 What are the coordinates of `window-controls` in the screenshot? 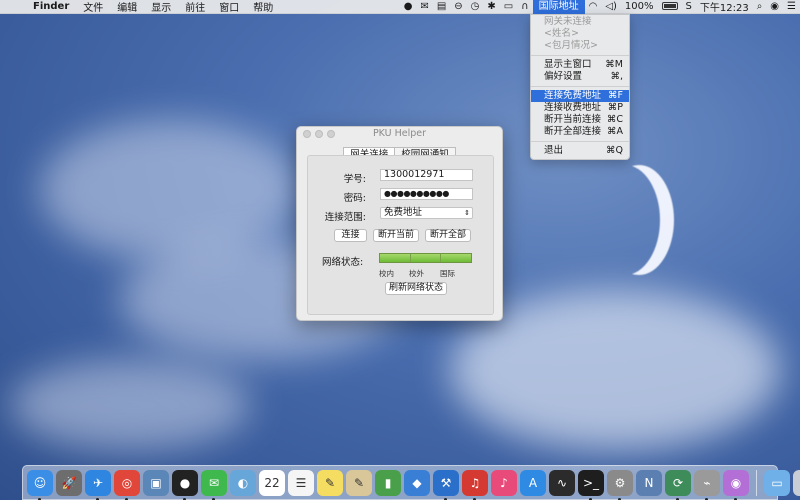 It's located at (319, 134).